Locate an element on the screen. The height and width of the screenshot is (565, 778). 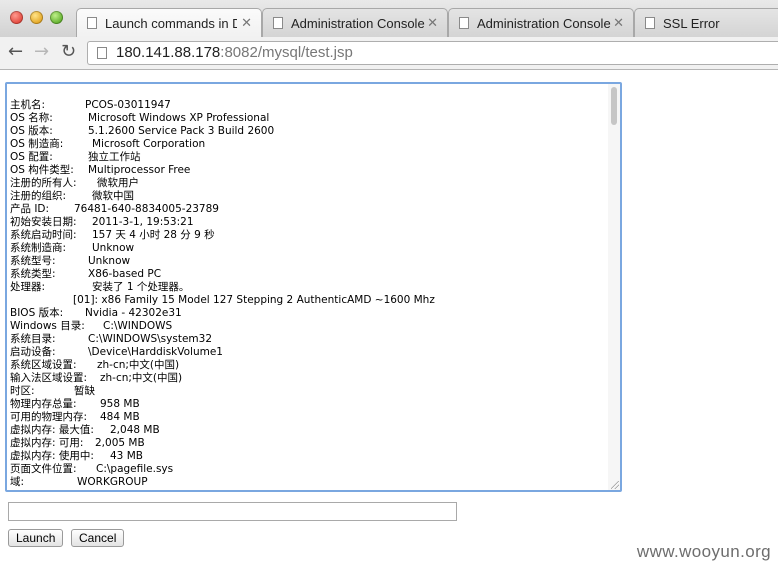
console-line: 系统制造商: Unknow is located at coordinates (310, 248).